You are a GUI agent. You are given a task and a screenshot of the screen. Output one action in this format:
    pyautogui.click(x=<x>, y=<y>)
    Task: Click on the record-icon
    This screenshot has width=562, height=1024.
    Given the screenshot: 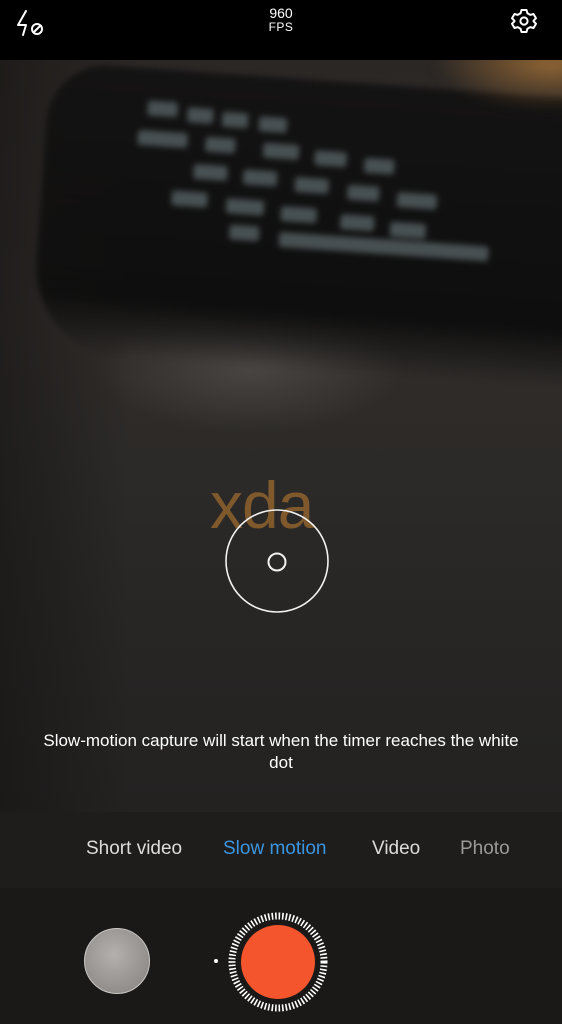 What is the action you would take?
    pyautogui.click(x=278, y=962)
    